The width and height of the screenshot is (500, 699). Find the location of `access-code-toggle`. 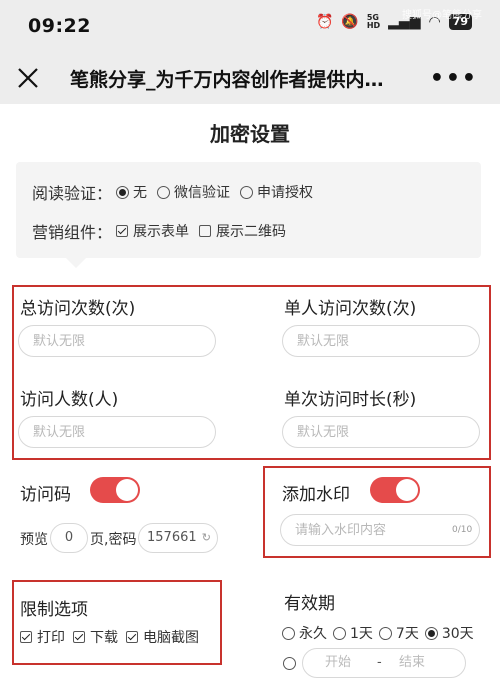

access-code-toggle is located at coordinates (115, 490).